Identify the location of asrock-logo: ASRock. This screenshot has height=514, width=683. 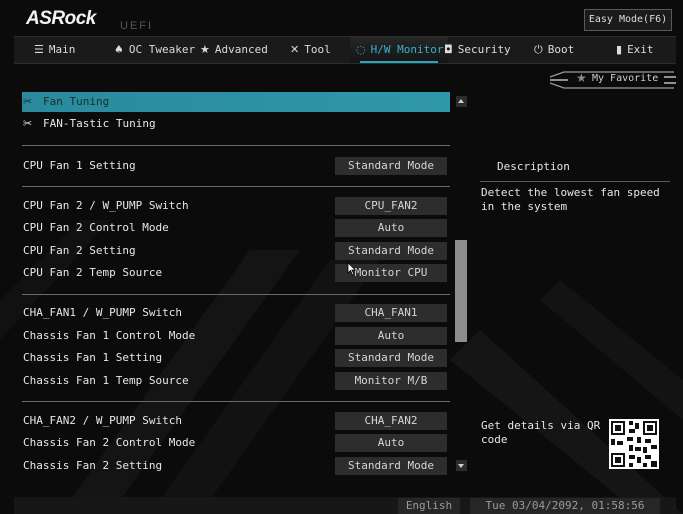
(61, 18).